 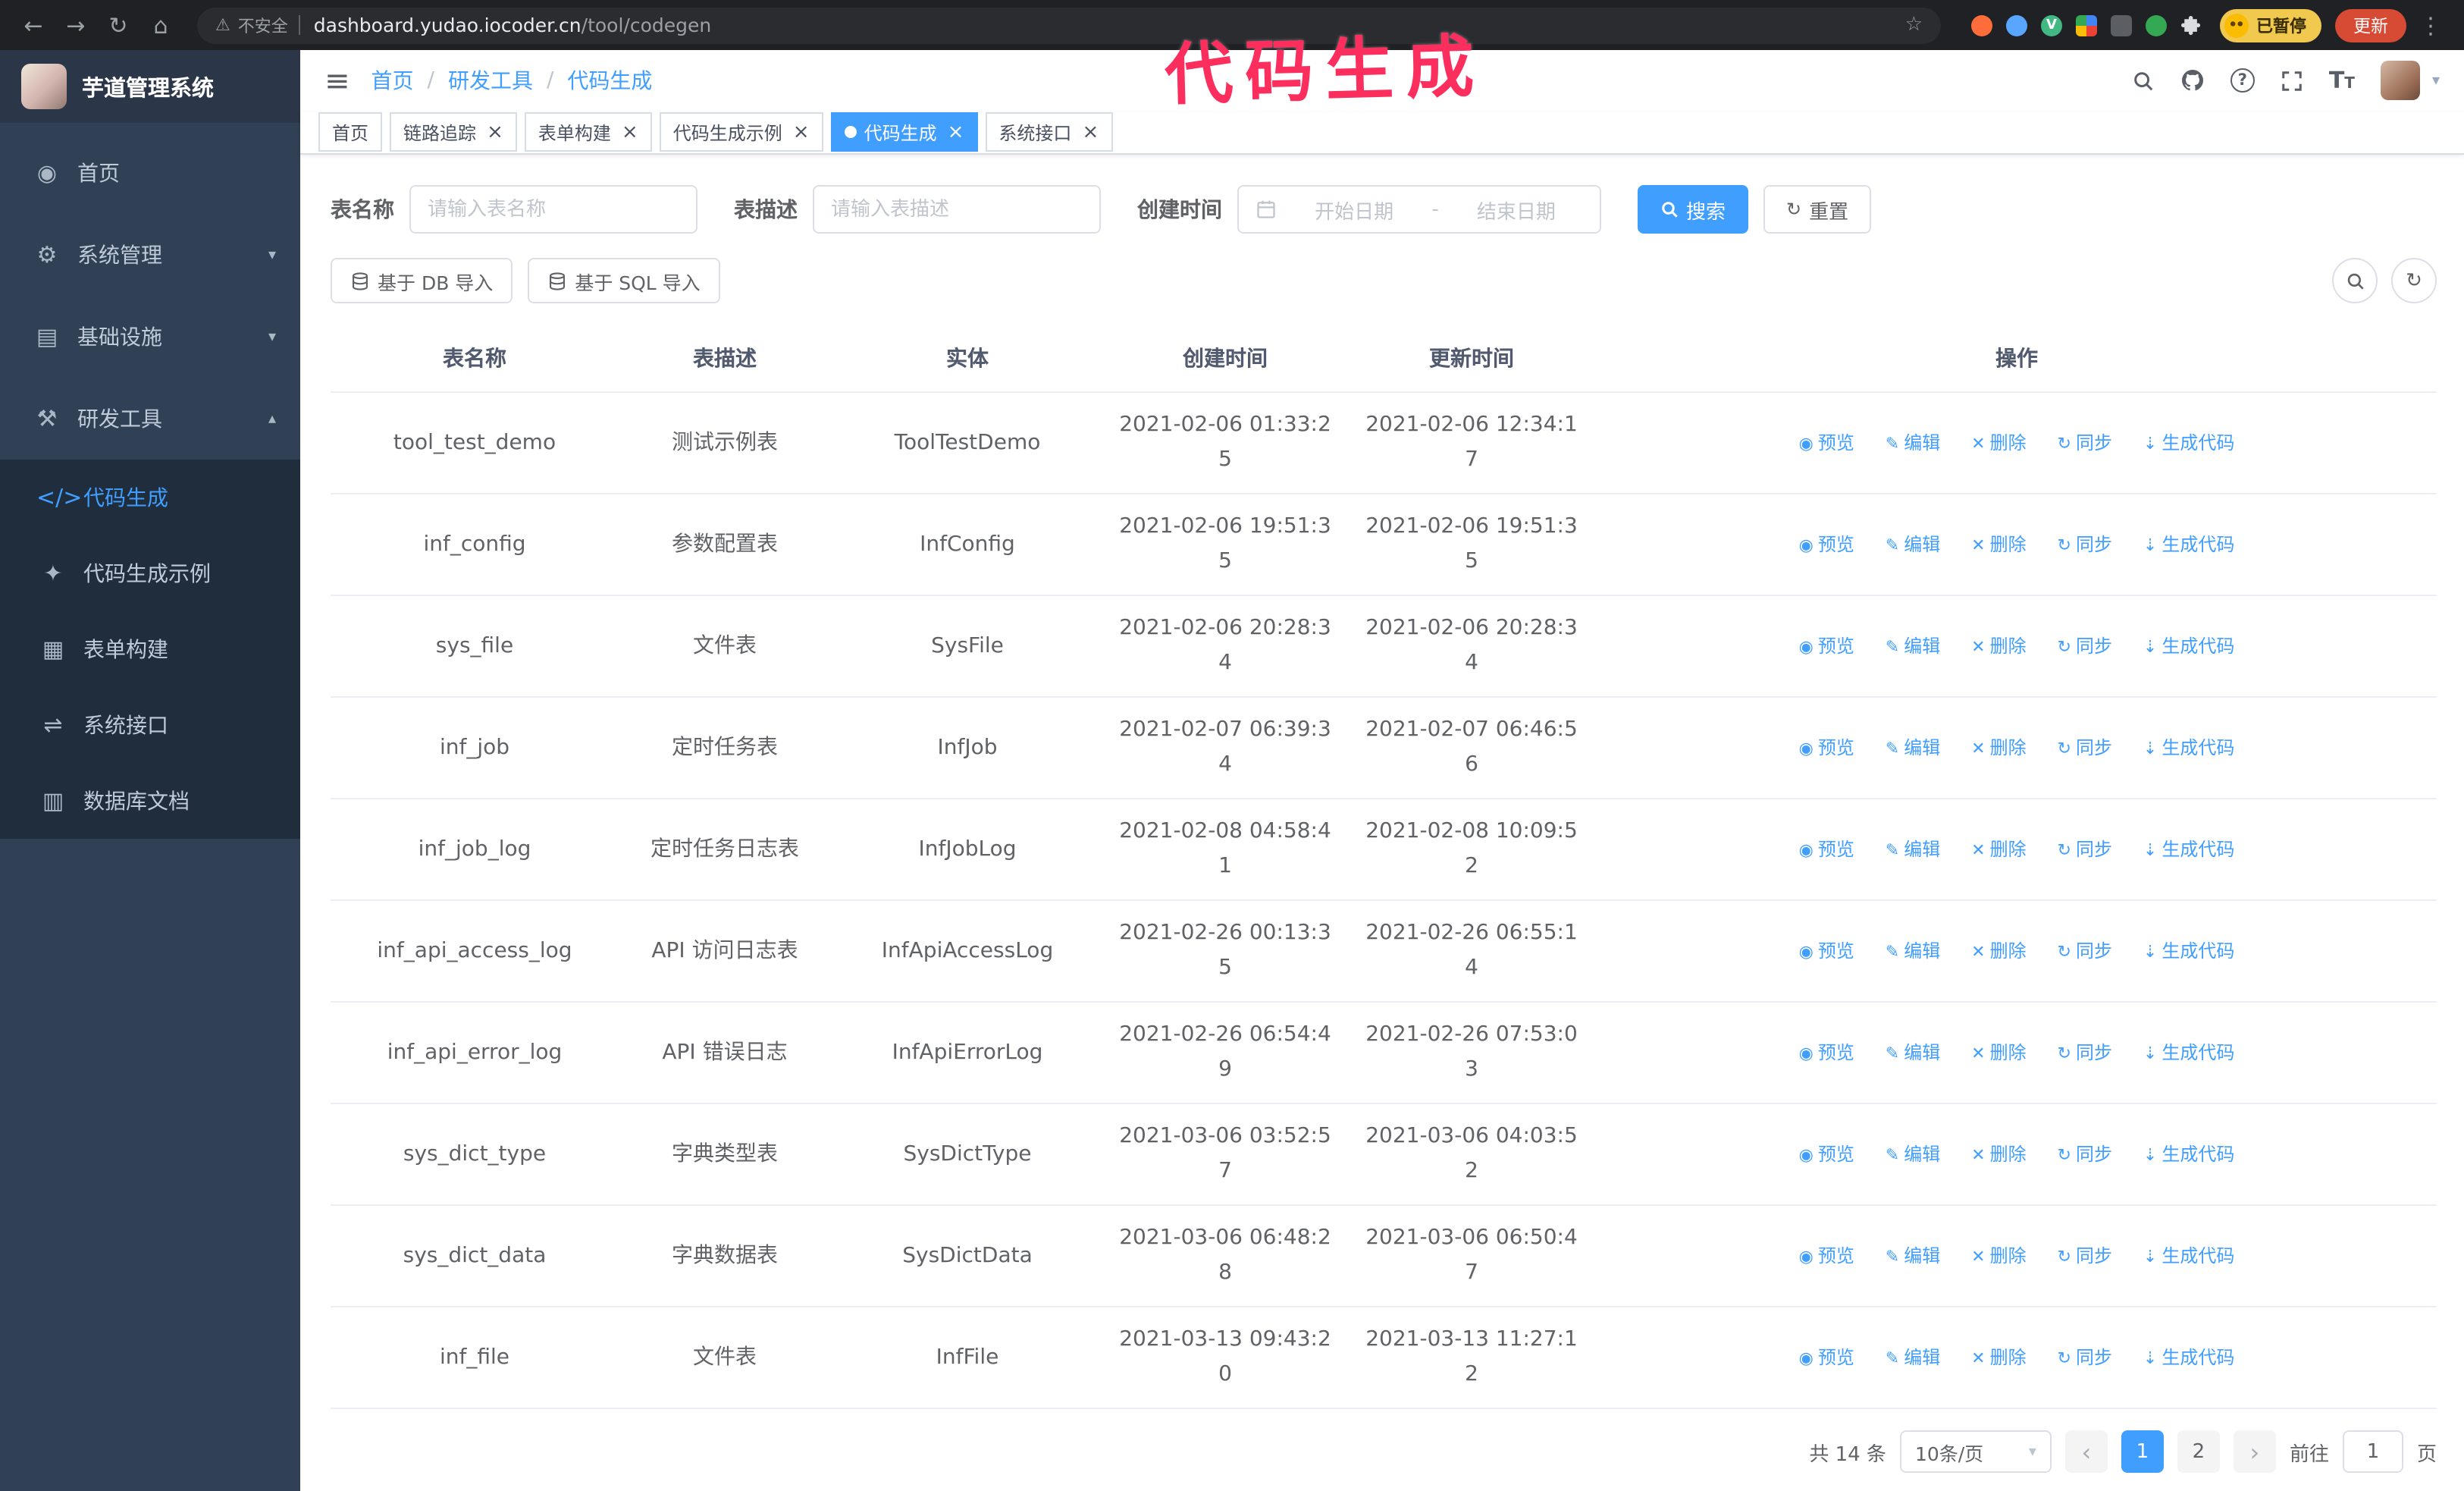 What do you see at coordinates (2086, 1451) in the screenshot?
I see `prev-page-button: ‹` at bounding box center [2086, 1451].